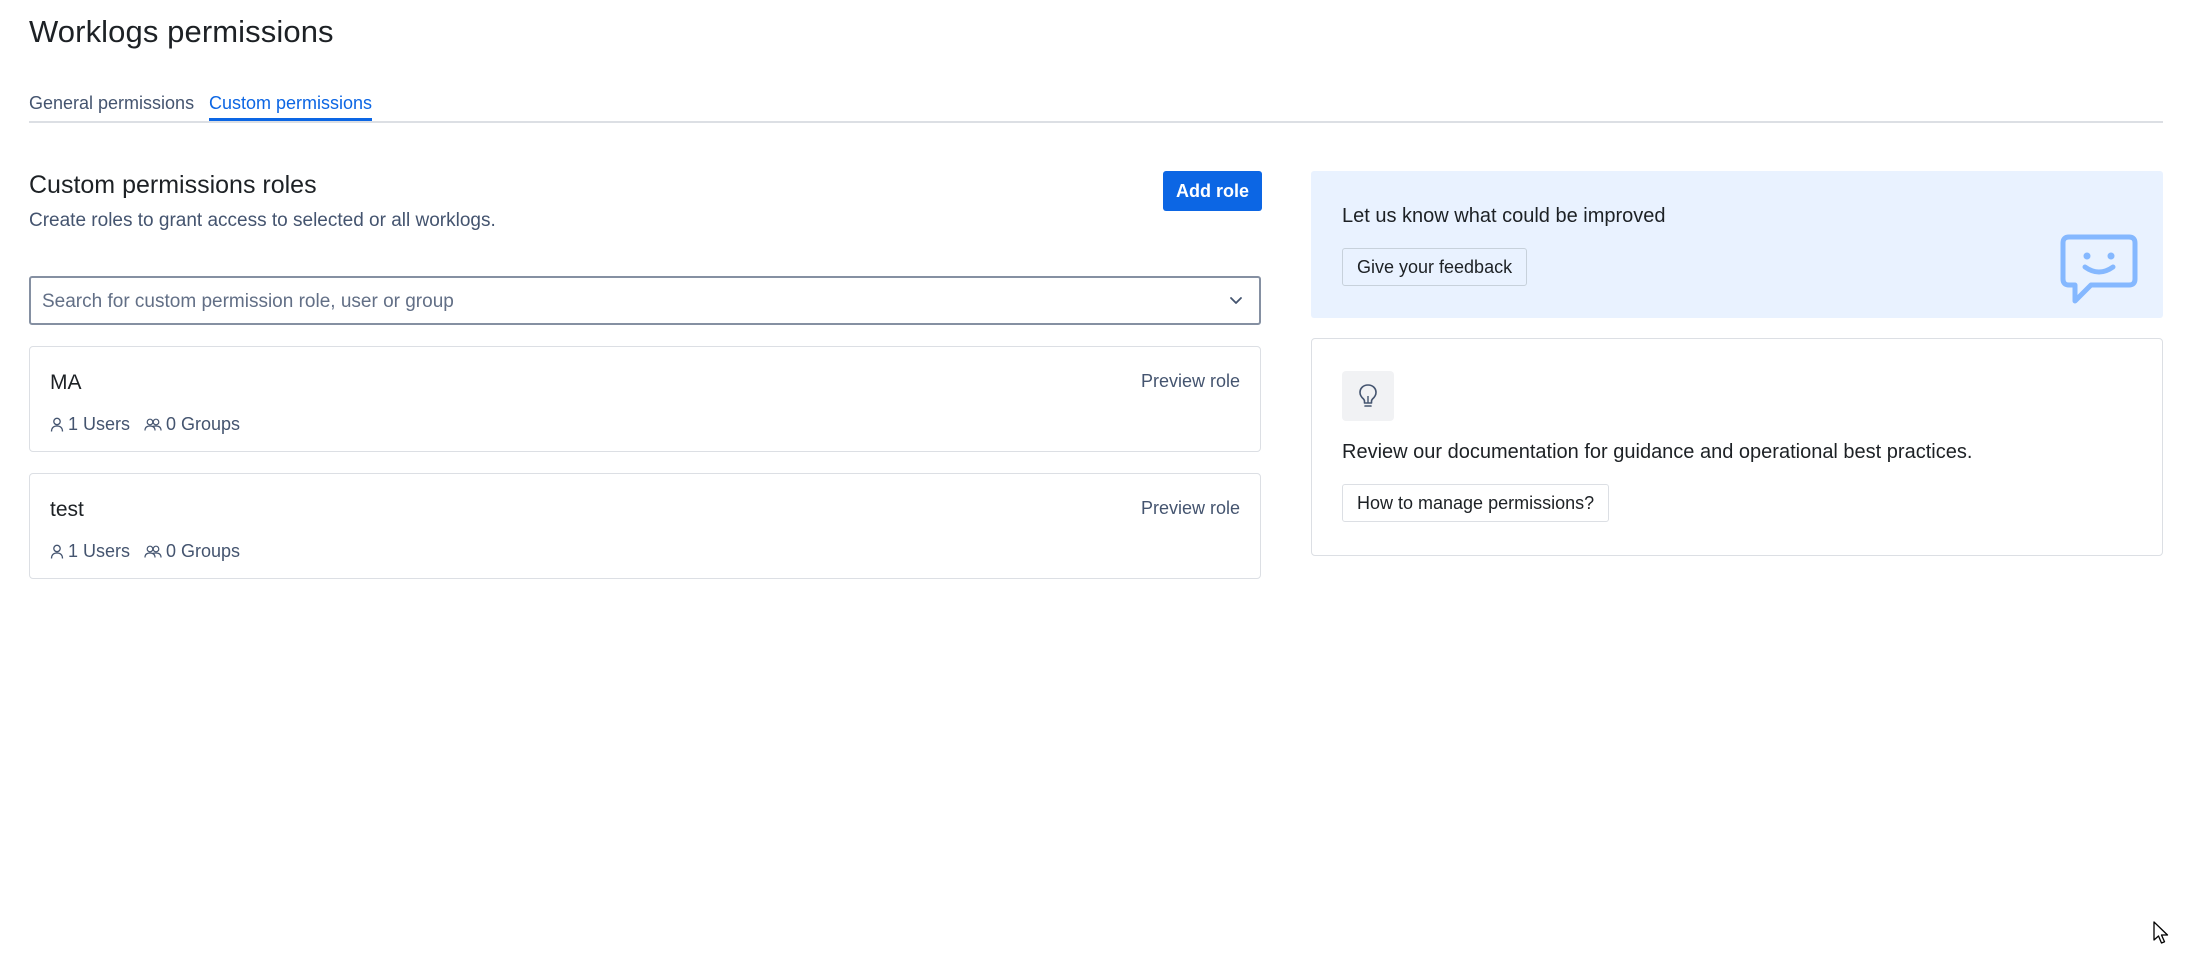 The width and height of the screenshot is (2194, 953). I want to click on chevron-down-icon, so click(1236, 300).